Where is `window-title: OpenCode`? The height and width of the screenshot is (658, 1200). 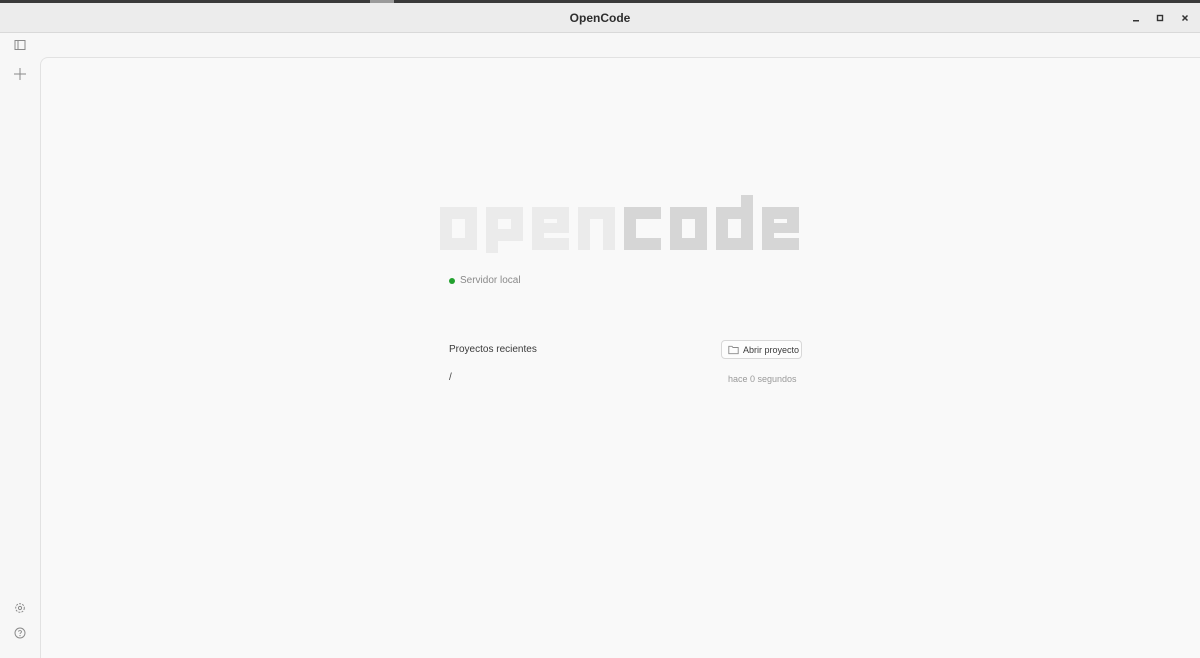 window-title: OpenCode is located at coordinates (600, 18).